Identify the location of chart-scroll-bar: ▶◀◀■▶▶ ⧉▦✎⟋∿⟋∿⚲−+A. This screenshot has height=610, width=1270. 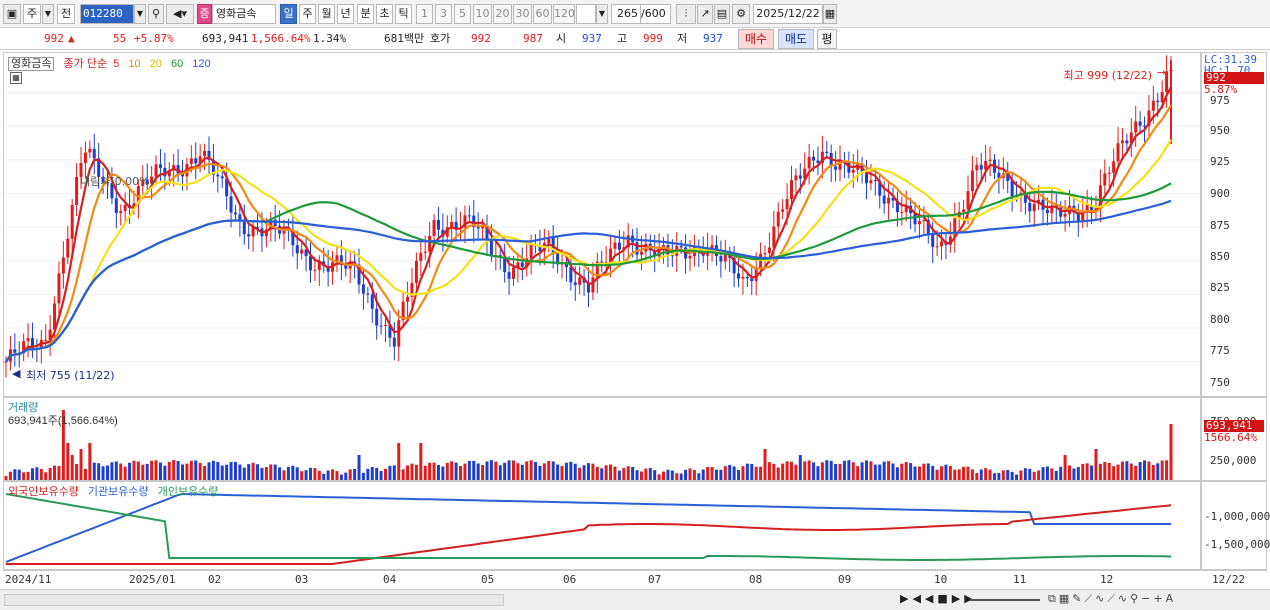
(635, 599).